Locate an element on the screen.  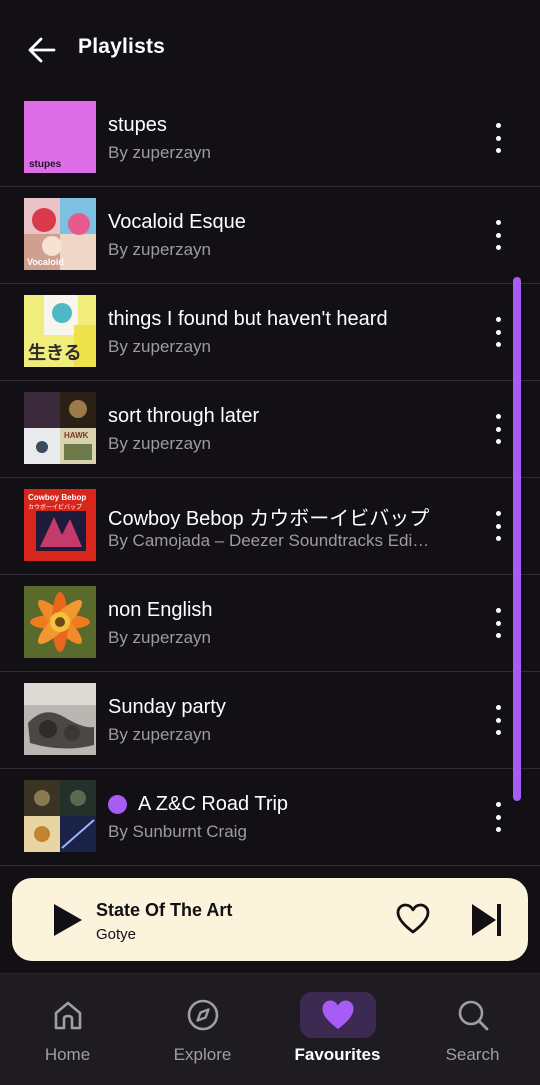
track-artist: Gotye is located at coordinates (116, 934).